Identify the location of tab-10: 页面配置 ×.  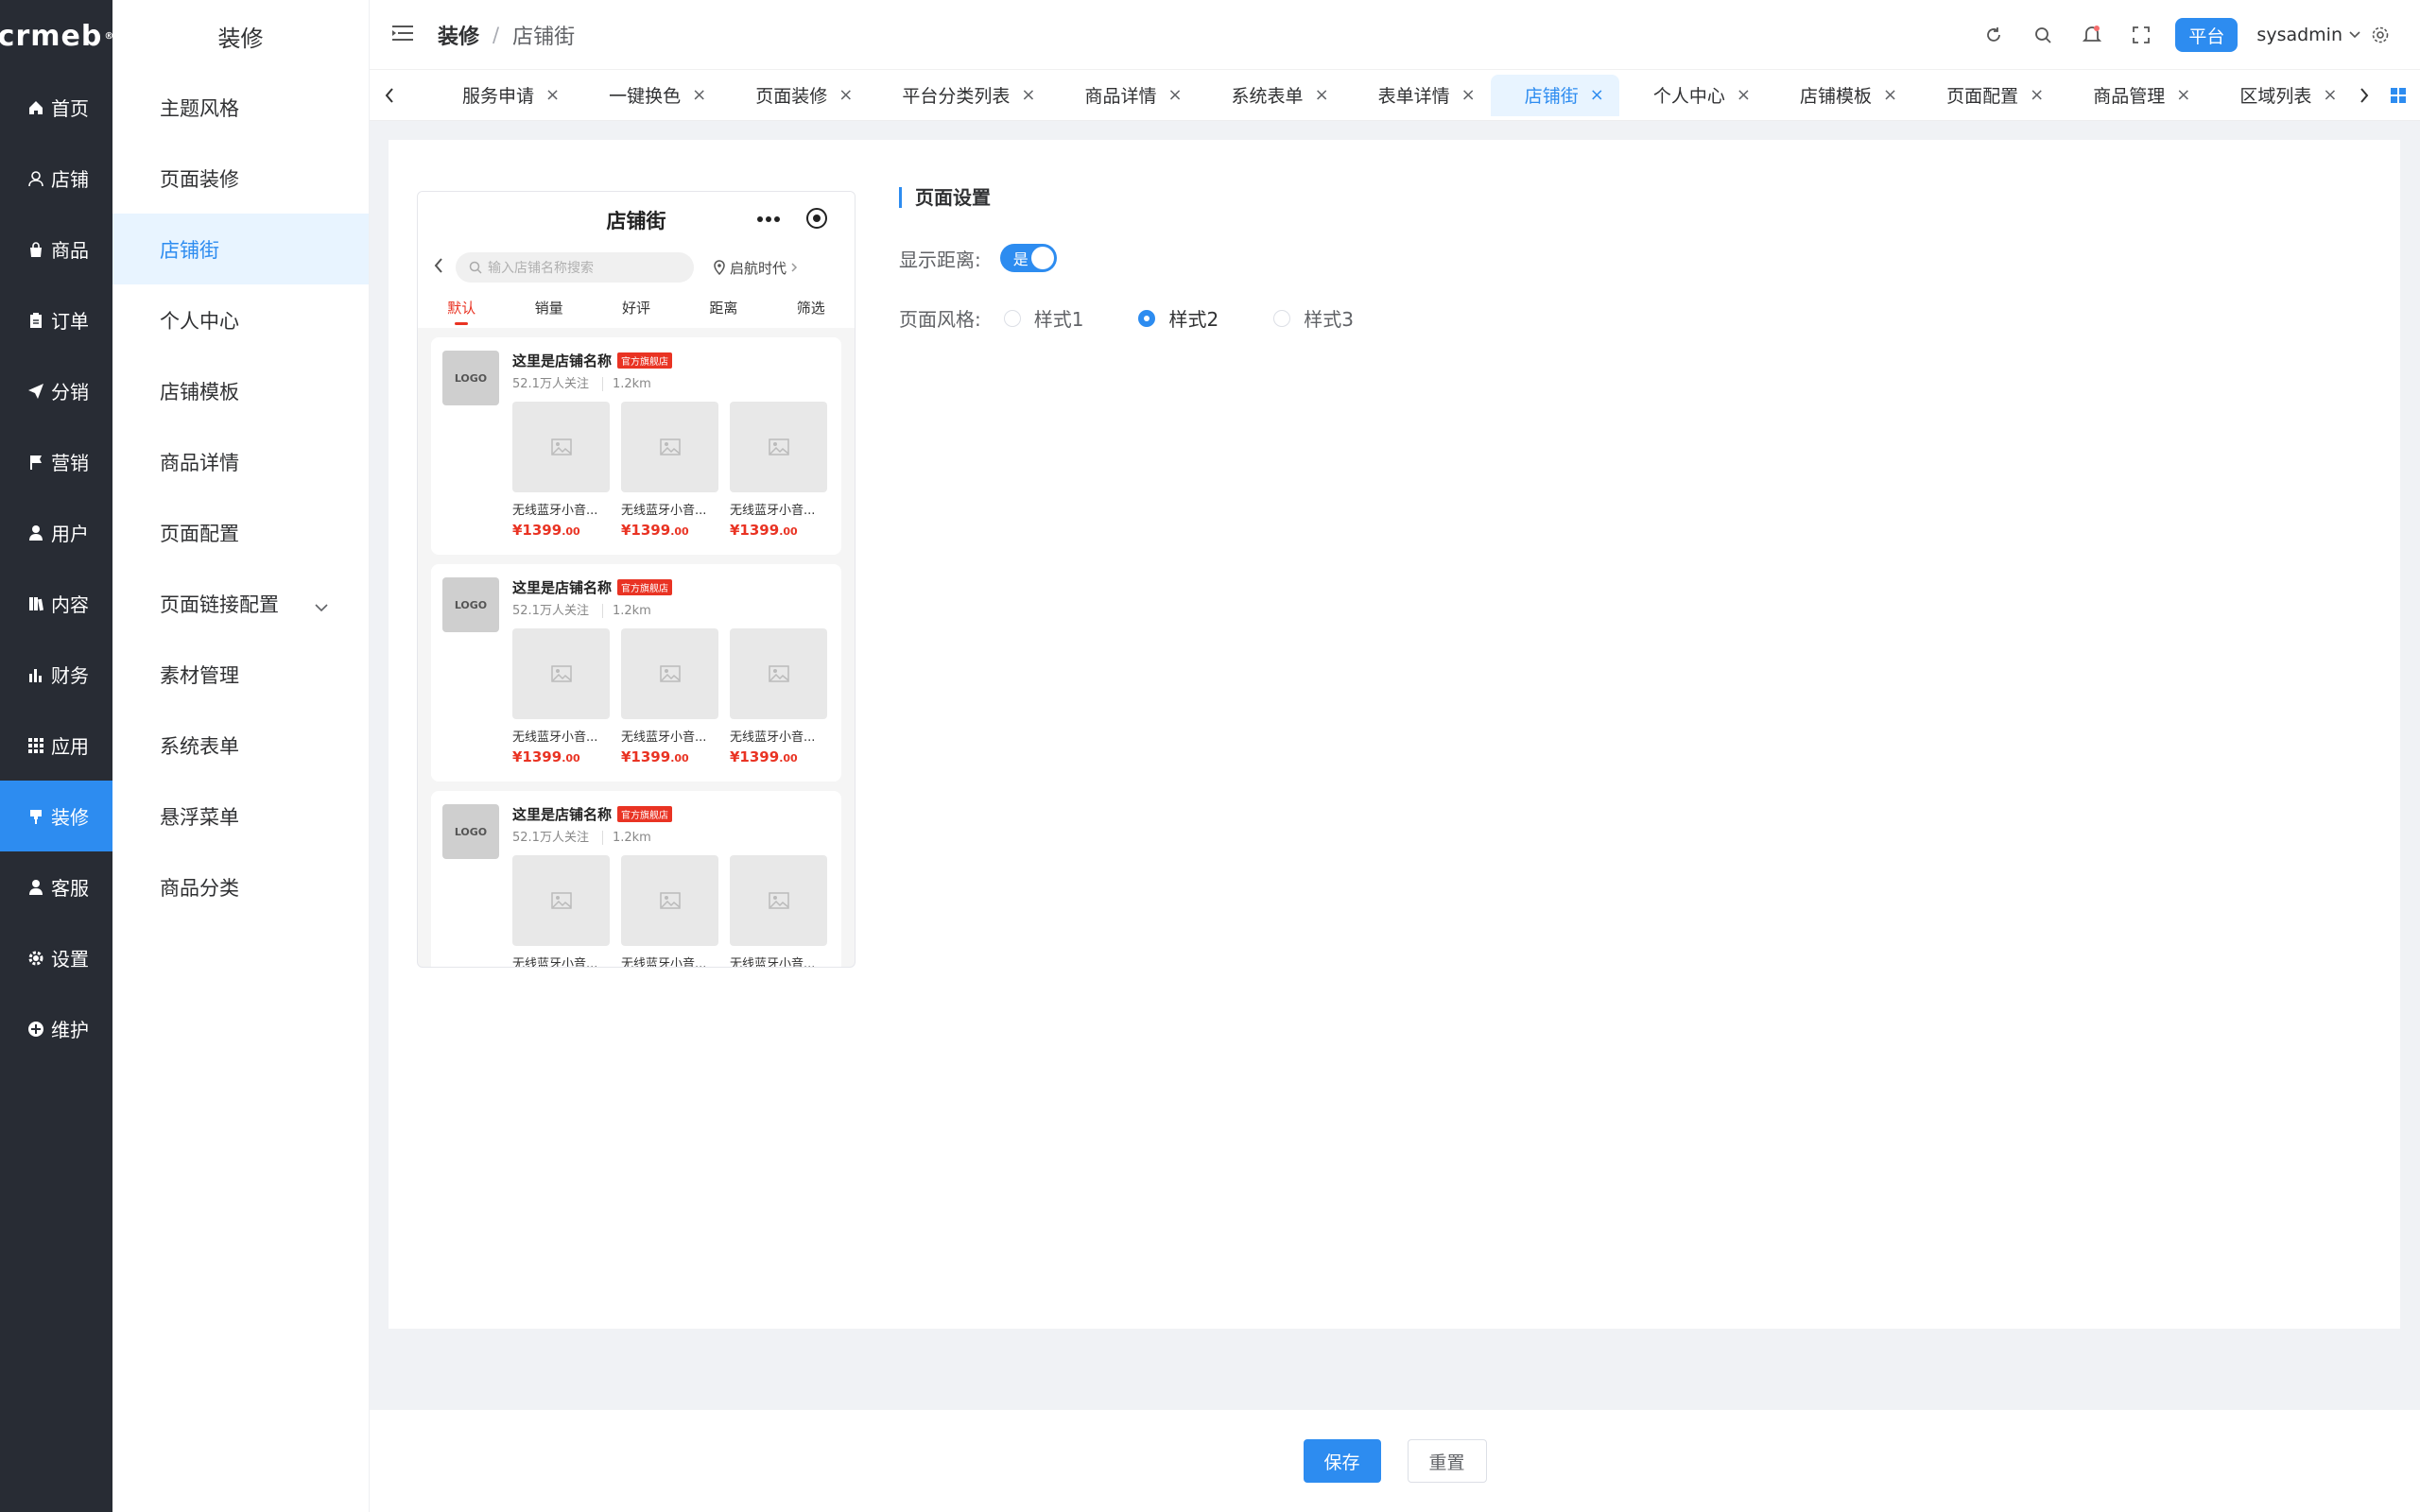
(1986, 95).